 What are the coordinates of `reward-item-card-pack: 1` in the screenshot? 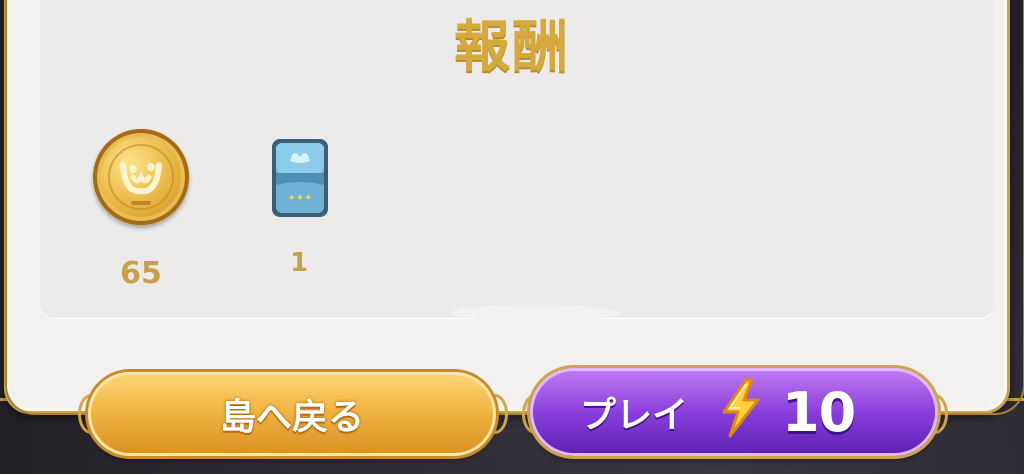 It's located at (299, 263).